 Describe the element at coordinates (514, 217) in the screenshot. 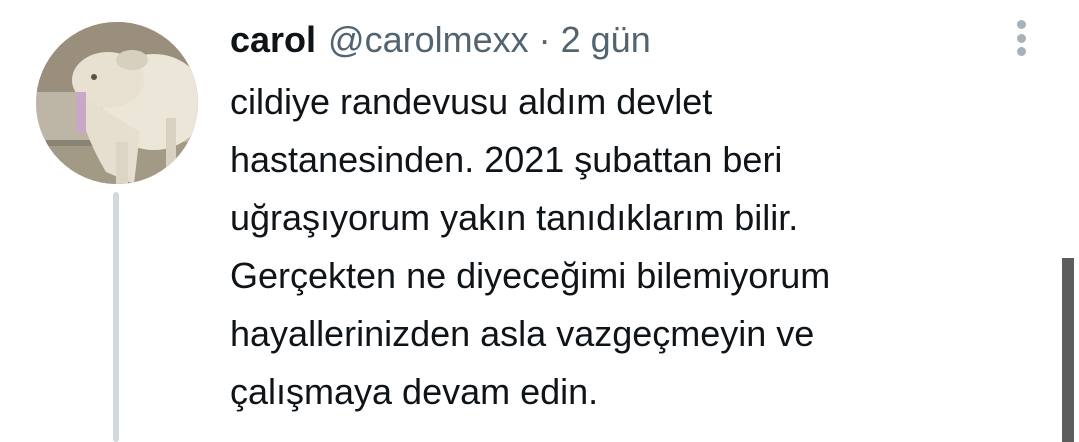

I see `tweet-text-line: uğraşıyorum yakın tanıdıklarım bilir.` at that location.